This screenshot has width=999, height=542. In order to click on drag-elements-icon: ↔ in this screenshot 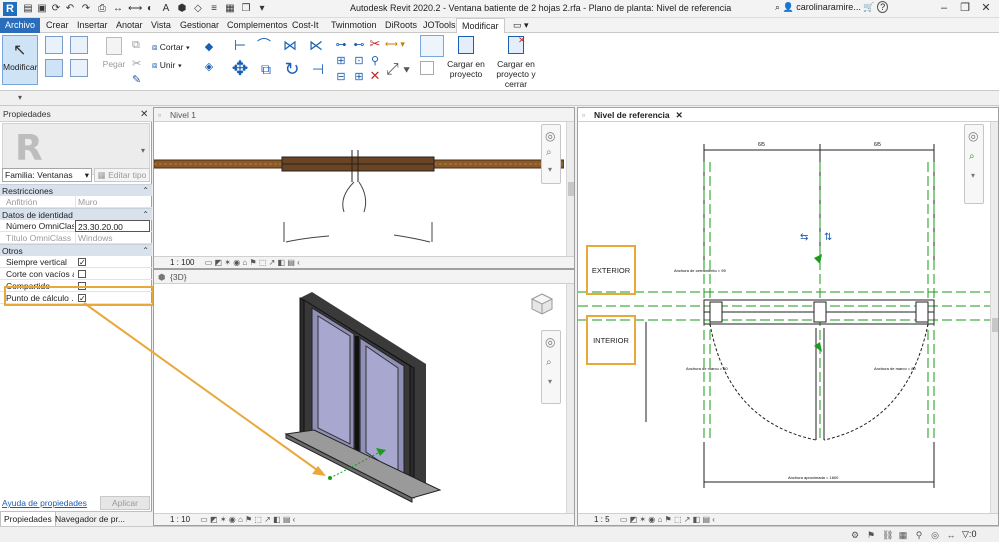, I will do `click(951, 535)`.